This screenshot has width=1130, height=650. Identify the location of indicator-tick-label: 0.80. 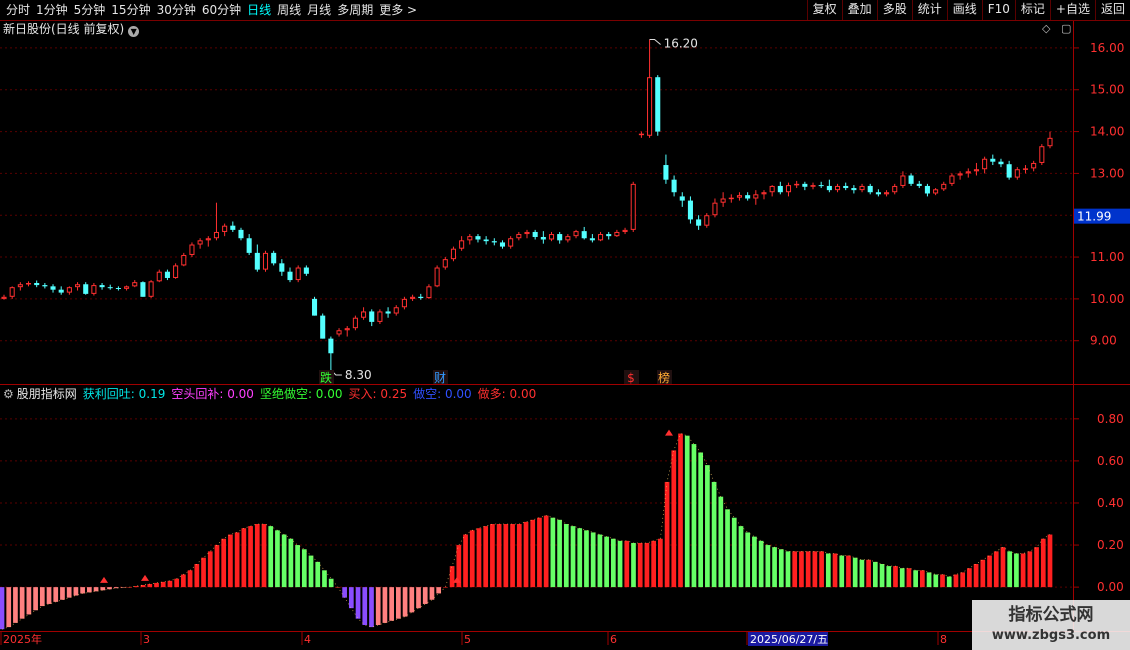
(1110, 419).